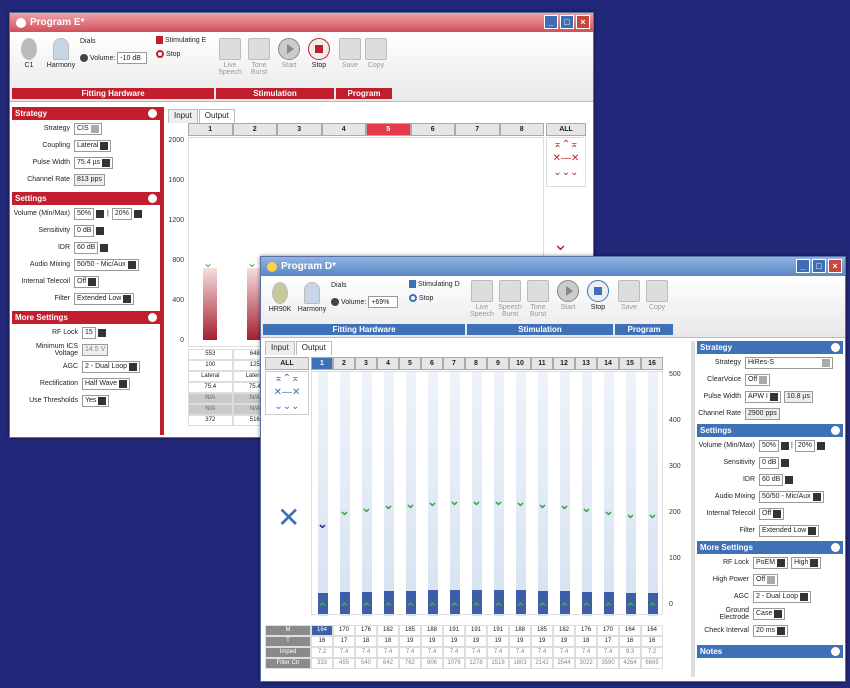 The width and height of the screenshot is (850, 688). Describe the element at coordinates (566, 162) in the screenshot. I see `adjust-arrows-icon: ⌅⌃⌅ ✕—✕ ⌄⌄⌄` at that location.